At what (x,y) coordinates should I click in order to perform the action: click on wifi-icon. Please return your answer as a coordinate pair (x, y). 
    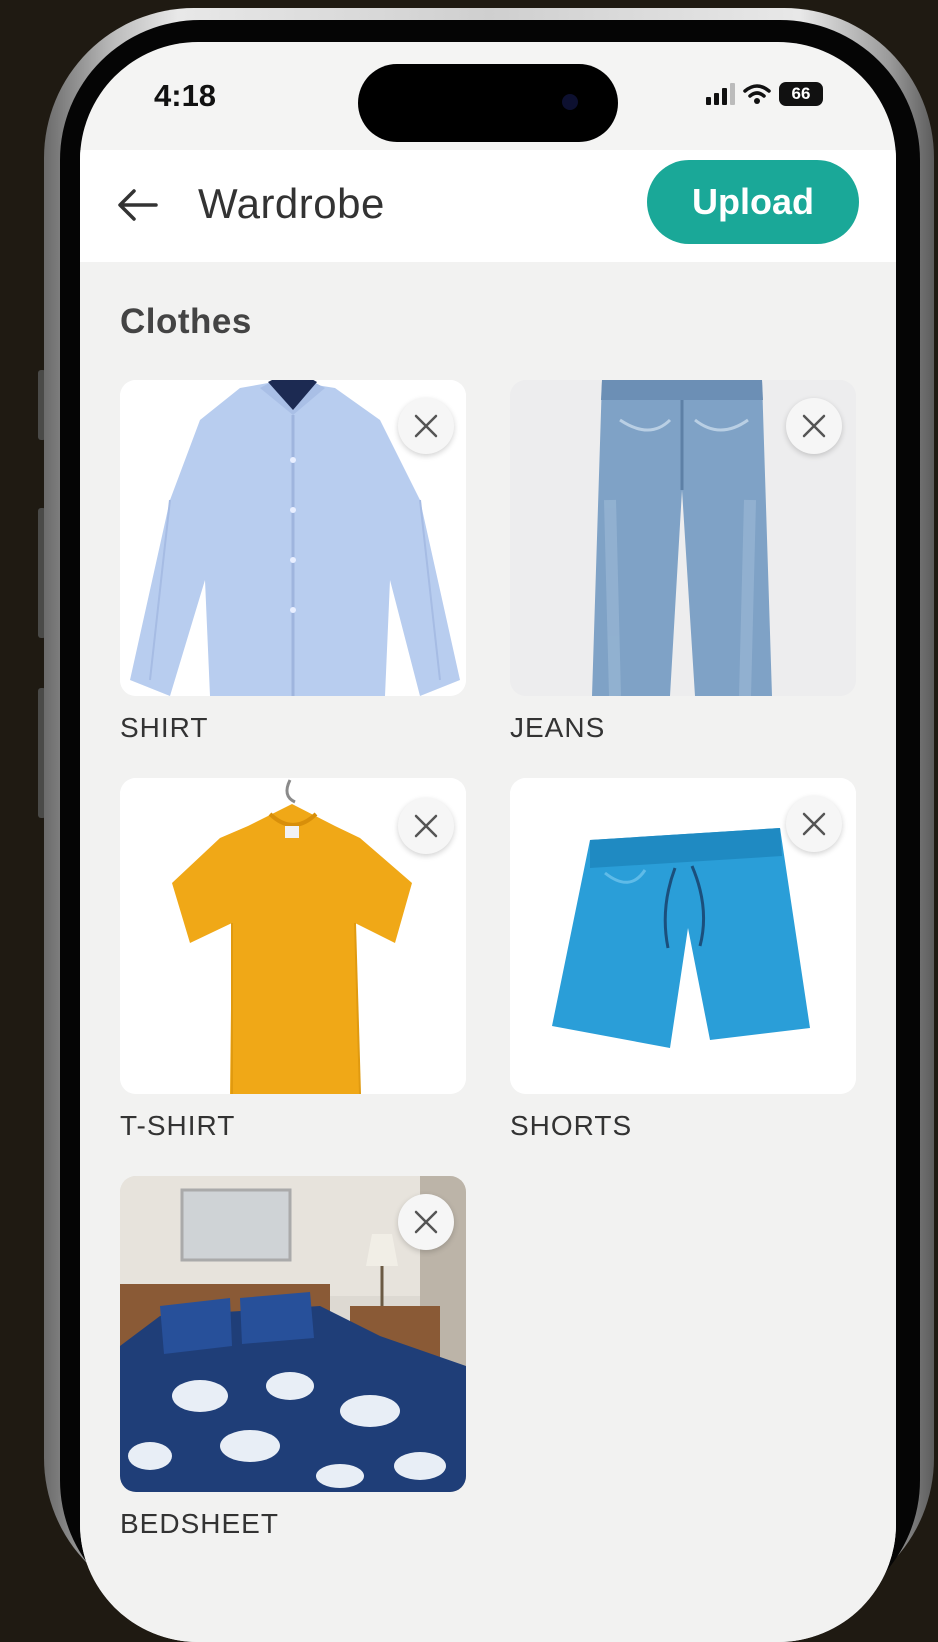
    Looking at the image, I should click on (757, 94).